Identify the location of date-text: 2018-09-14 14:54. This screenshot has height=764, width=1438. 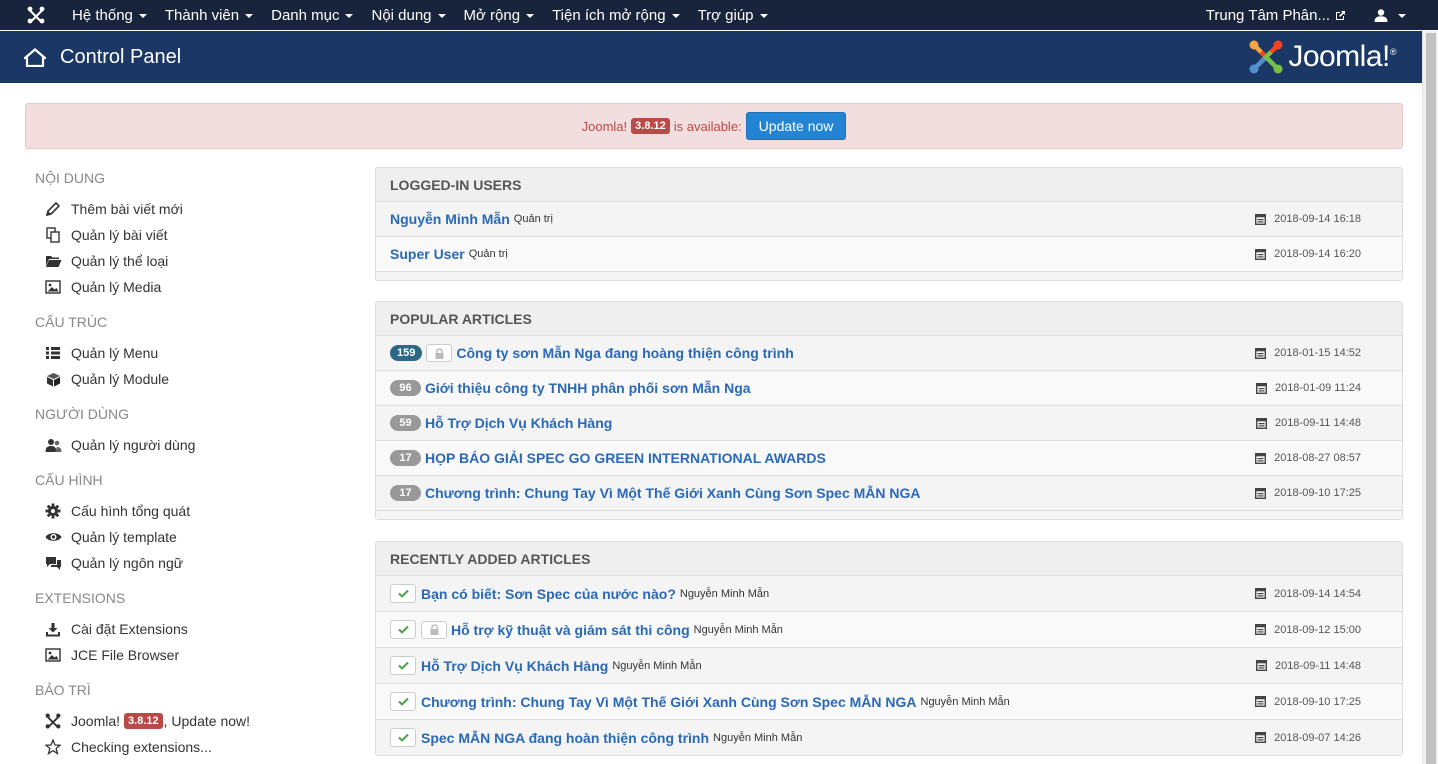
(1317, 593).